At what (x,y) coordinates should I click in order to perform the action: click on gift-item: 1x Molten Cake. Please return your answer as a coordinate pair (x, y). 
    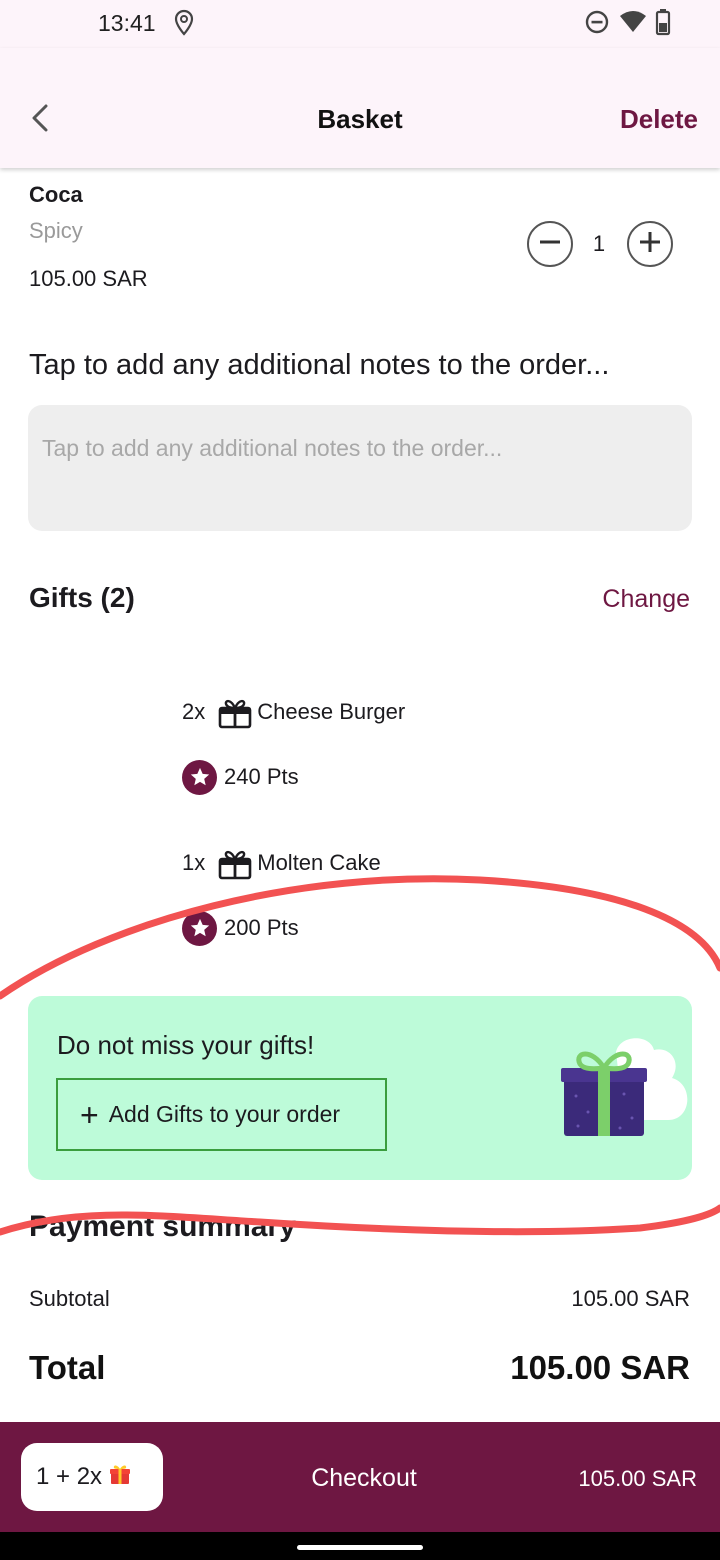
    Looking at the image, I should click on (281, 863).